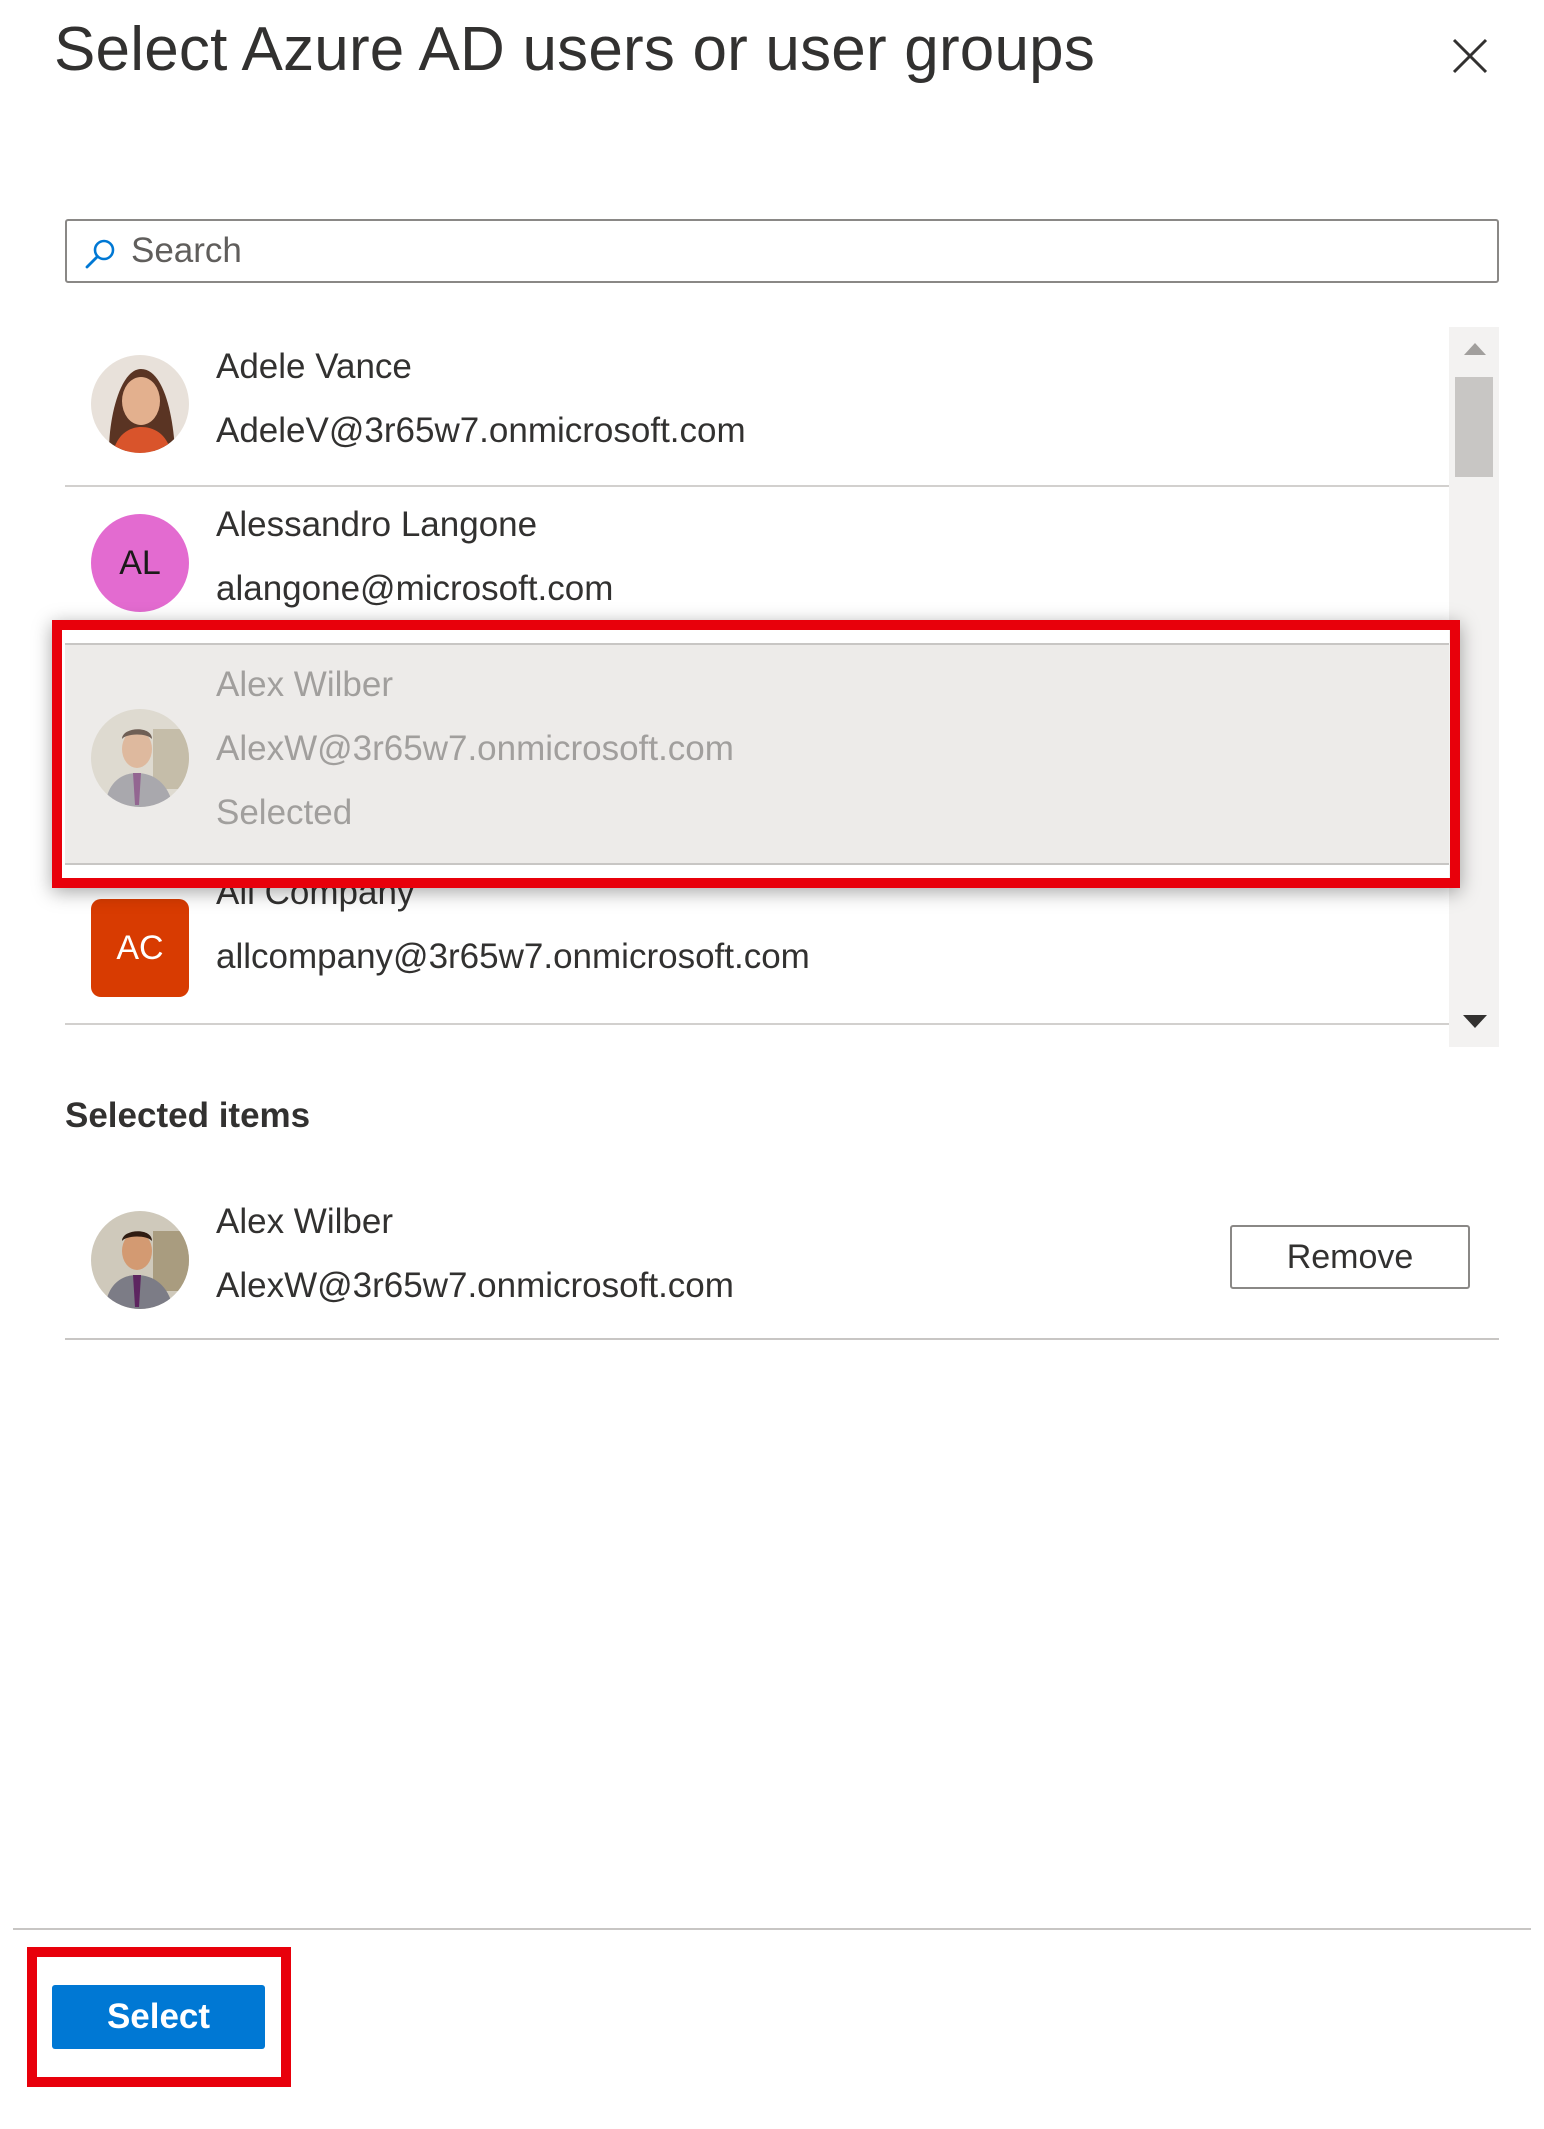  I want to click on dialog-title: Select Azure AD users or user groups, so click(575, 49).